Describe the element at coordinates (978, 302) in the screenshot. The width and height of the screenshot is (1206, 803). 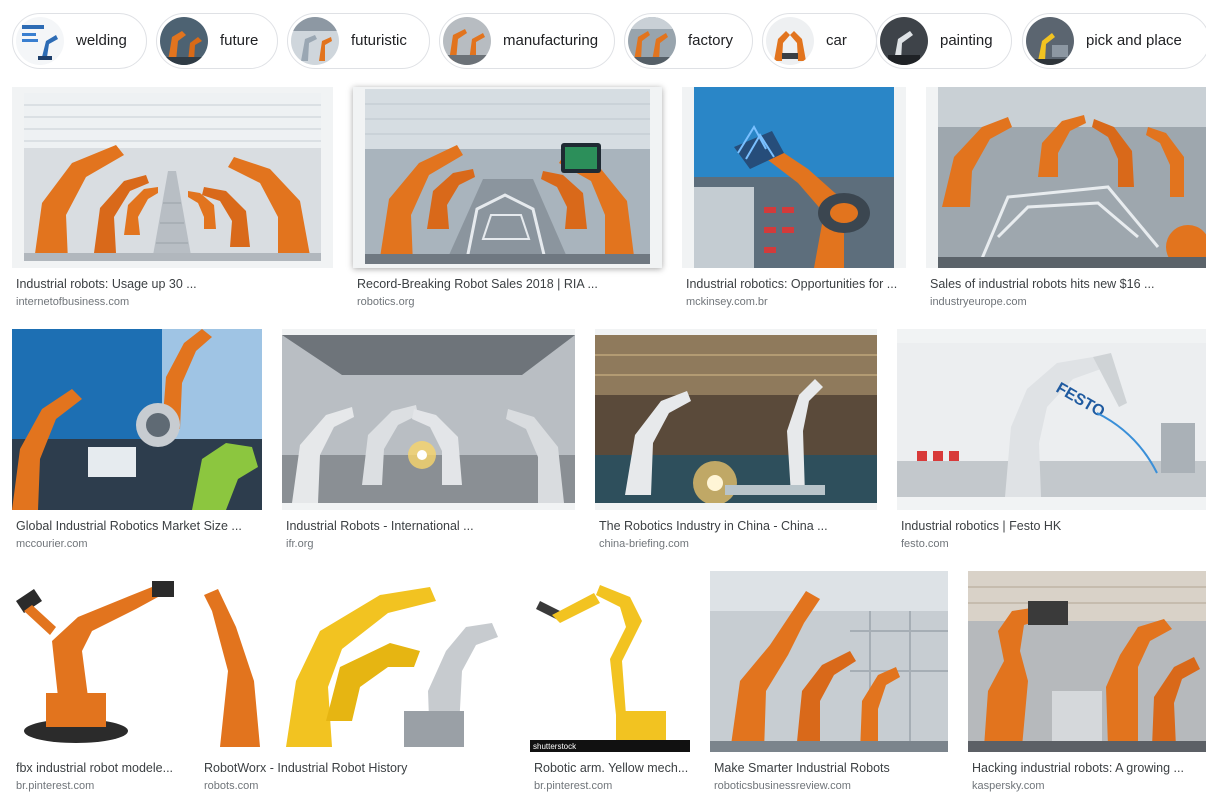
I see `result-domain: industryeurope.com` at that location.